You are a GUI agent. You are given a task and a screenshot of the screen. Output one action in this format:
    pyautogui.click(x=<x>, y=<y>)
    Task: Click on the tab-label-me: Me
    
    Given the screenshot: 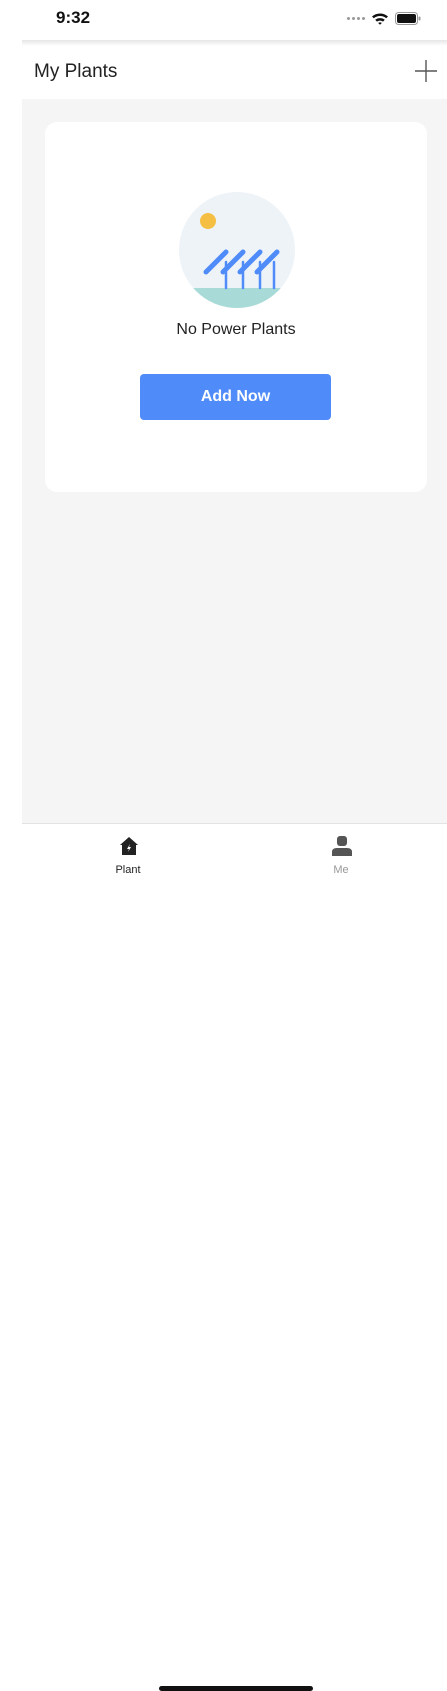 What is the action you would take?
    pyautogui.click(x=341, y=870)
    